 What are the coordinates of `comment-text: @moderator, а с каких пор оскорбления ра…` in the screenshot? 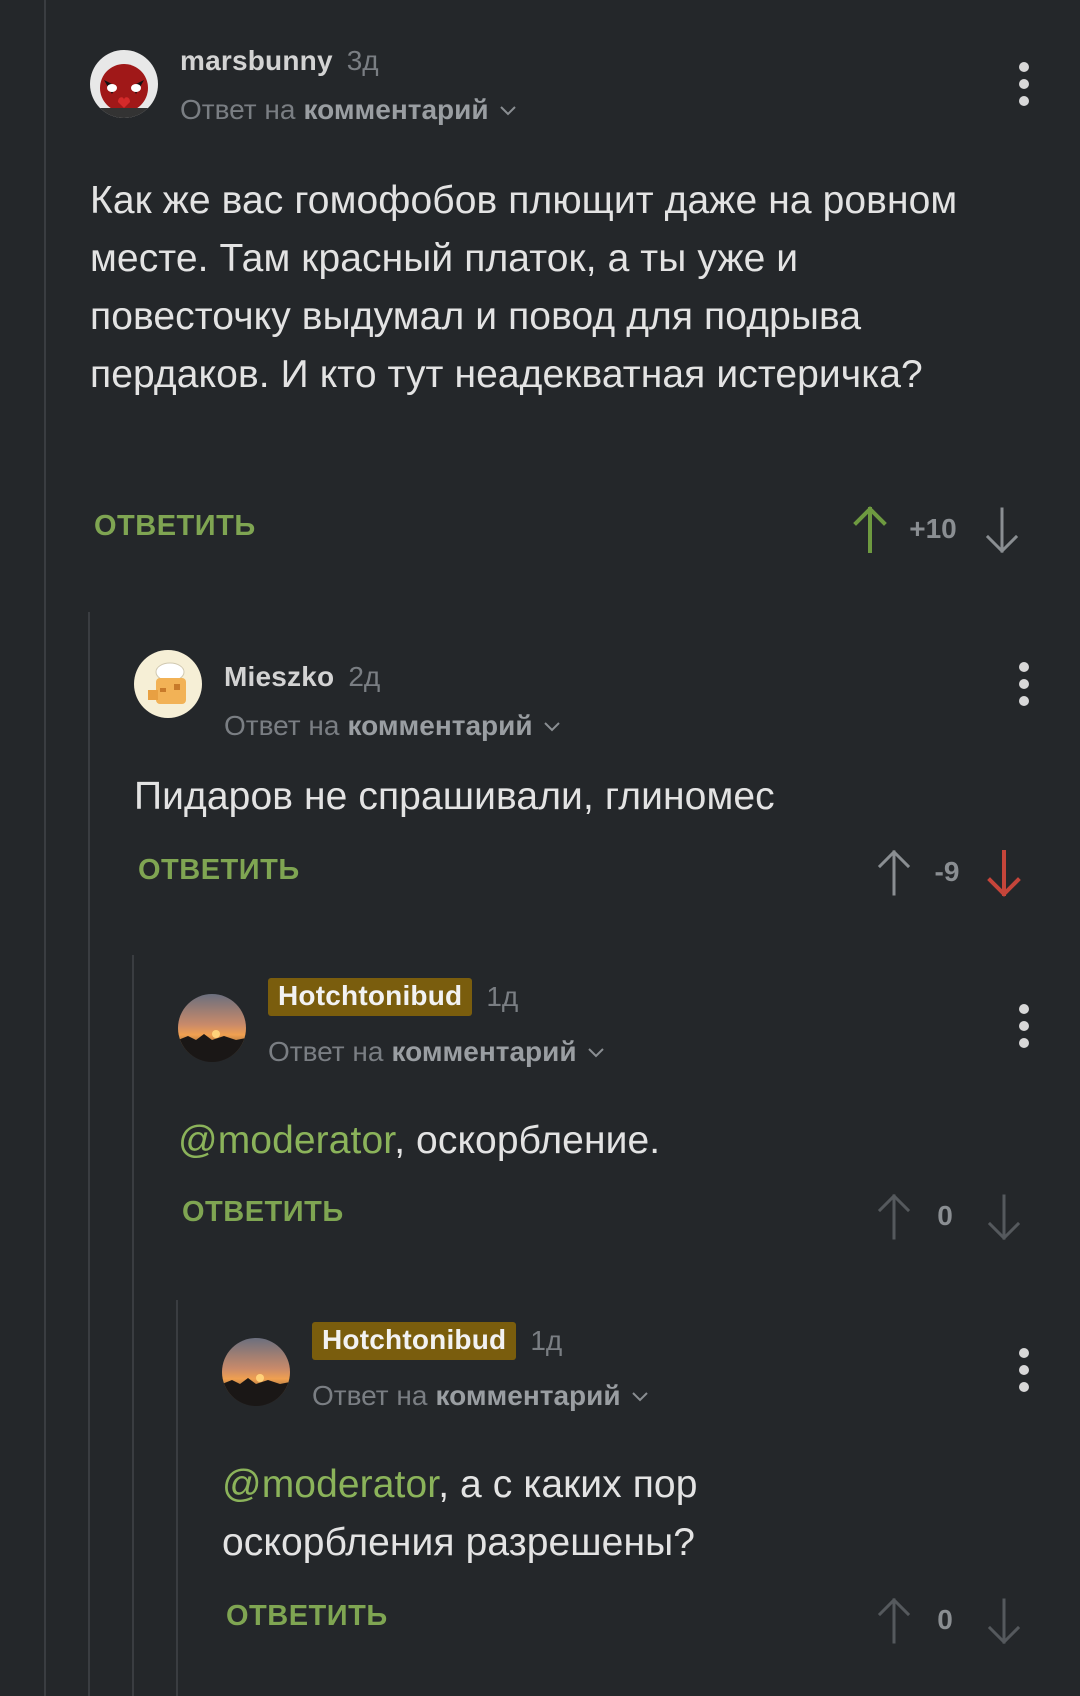 It's located at (460, 1513).